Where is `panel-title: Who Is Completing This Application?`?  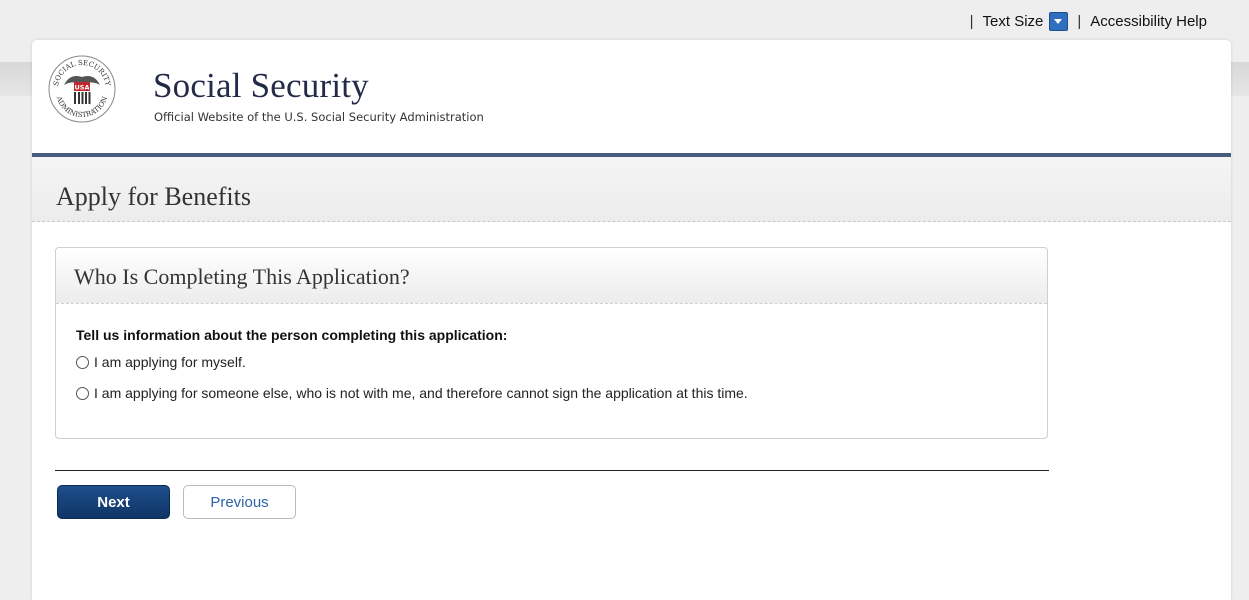 panel-title: Who Is Completing This Application? is located at coordinates (242, 276).